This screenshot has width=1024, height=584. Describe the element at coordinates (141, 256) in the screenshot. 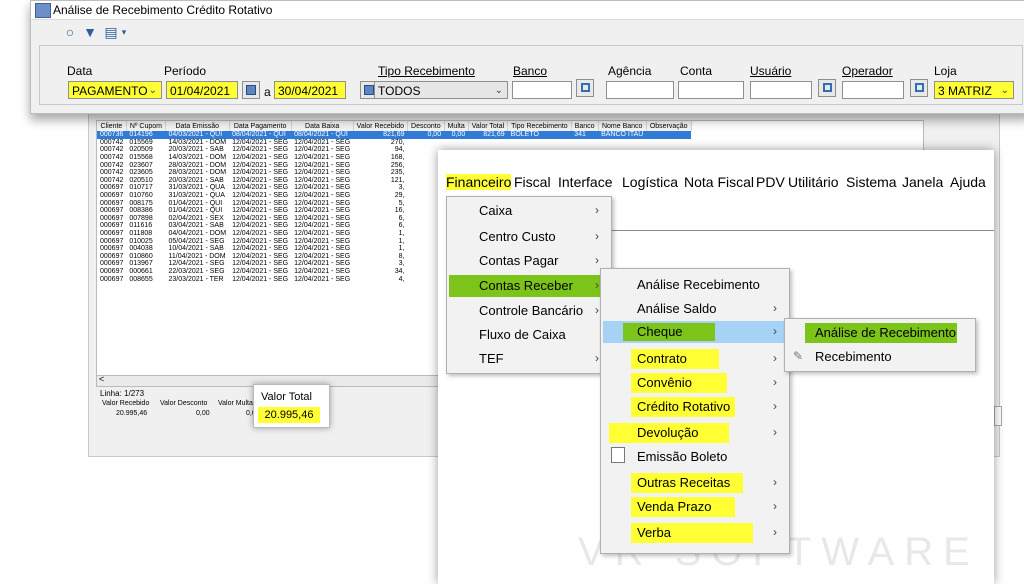

I see `table-cell: 010860` at that location.